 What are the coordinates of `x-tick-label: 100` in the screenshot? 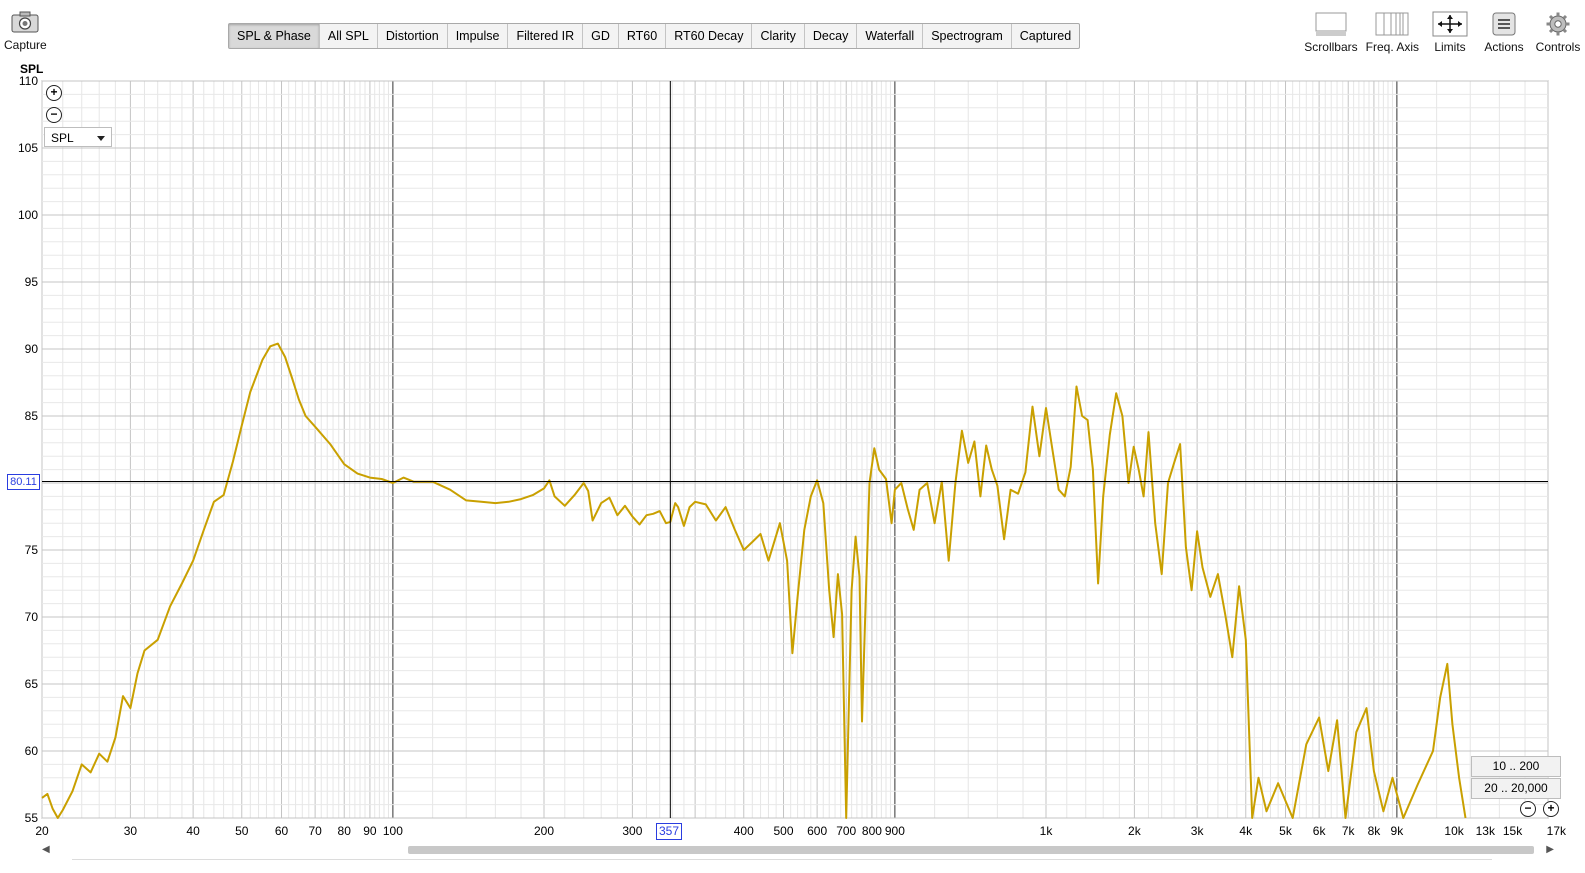 It's located at (393, 831).